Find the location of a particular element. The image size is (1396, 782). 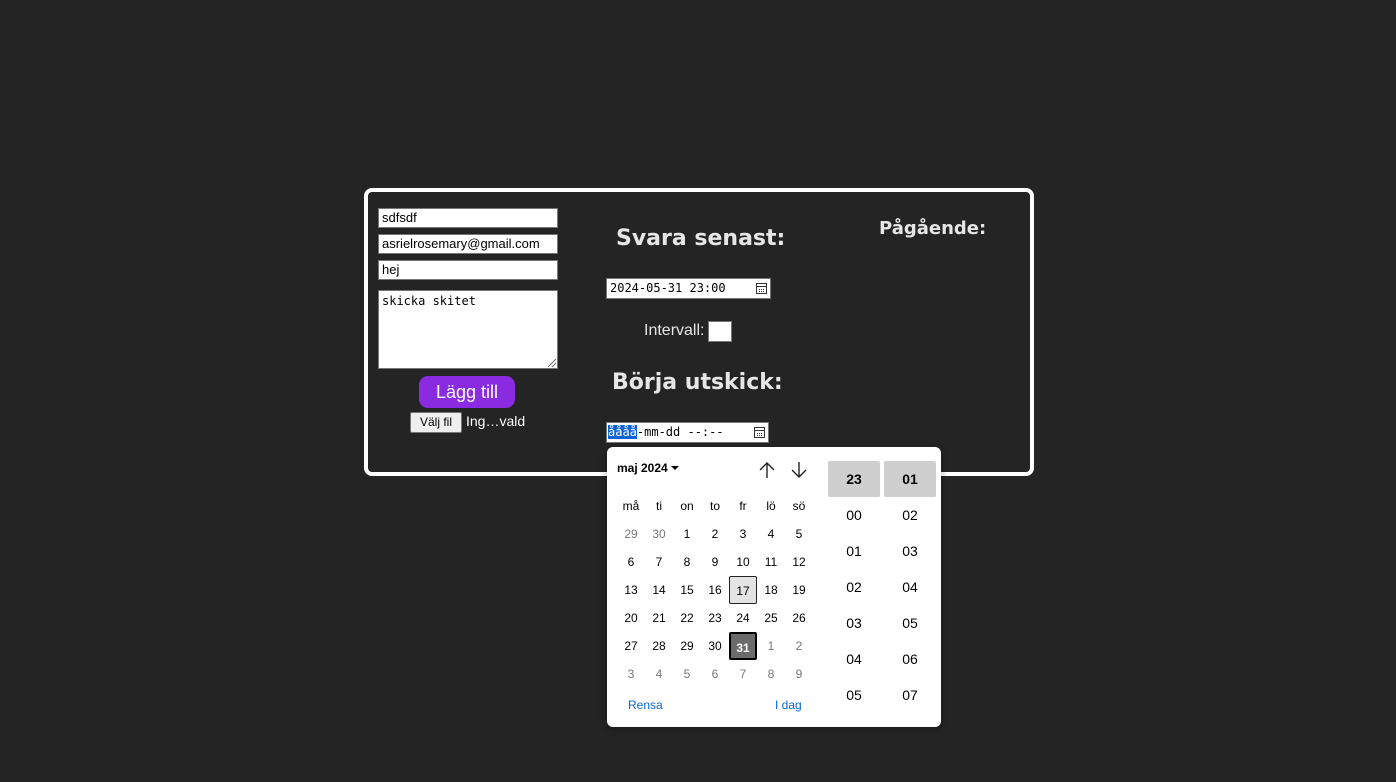

minute-option: 07 is located at coordinates (910, 695).